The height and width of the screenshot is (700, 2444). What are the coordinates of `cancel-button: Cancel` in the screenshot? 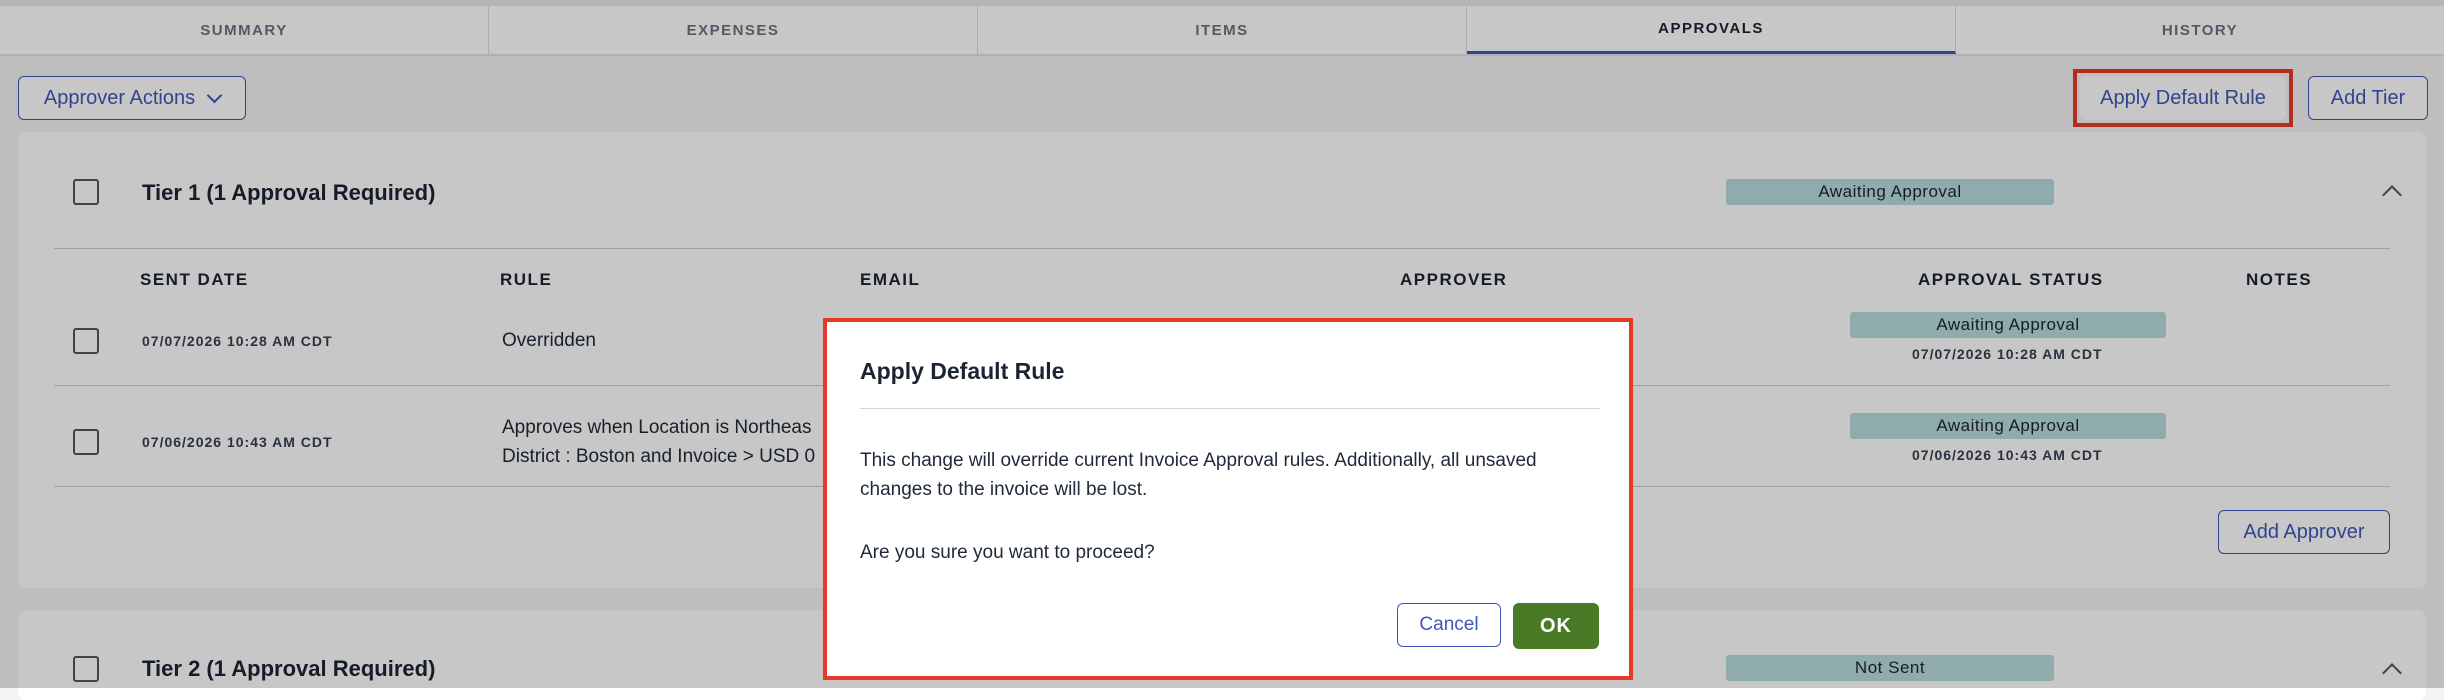 It's located at (1449, 625).